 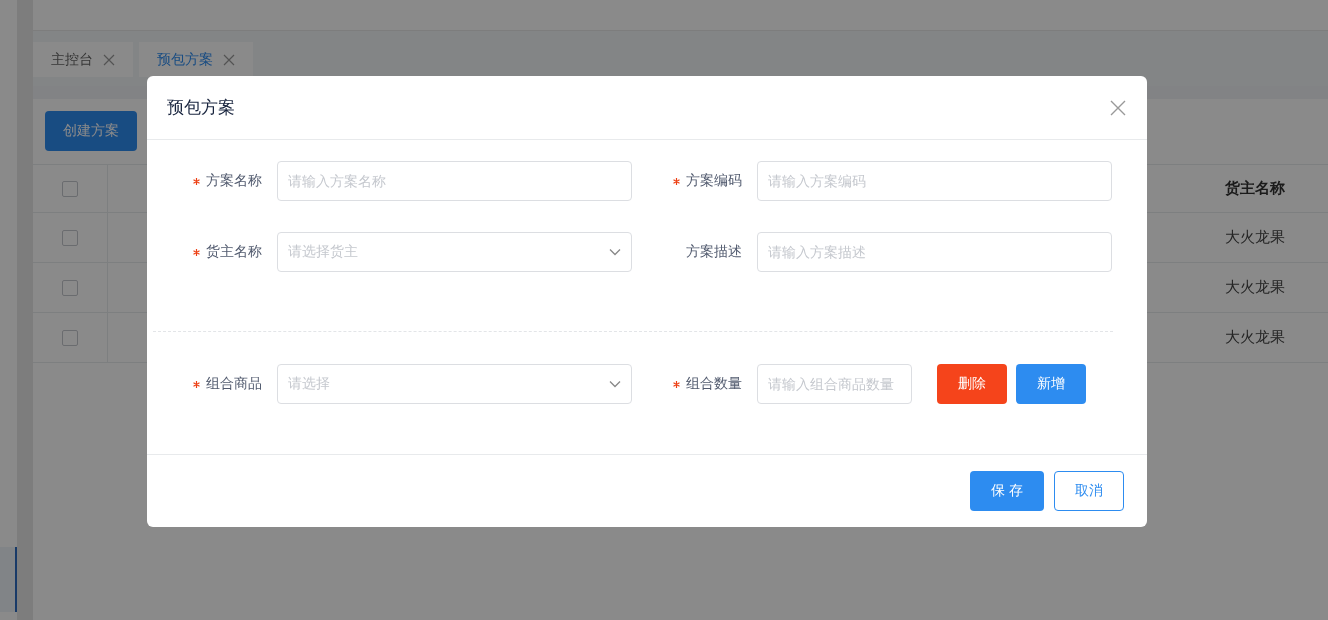 I want to click on dialog-title: 预包方案, so click(x=201, y=108).